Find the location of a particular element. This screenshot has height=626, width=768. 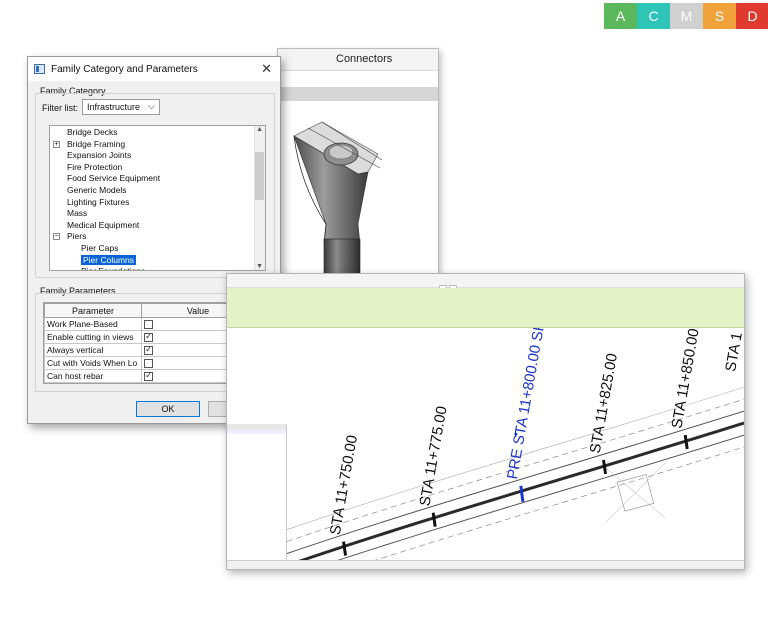

category-label: Pier Foundations is located at coordinates (113, 268).